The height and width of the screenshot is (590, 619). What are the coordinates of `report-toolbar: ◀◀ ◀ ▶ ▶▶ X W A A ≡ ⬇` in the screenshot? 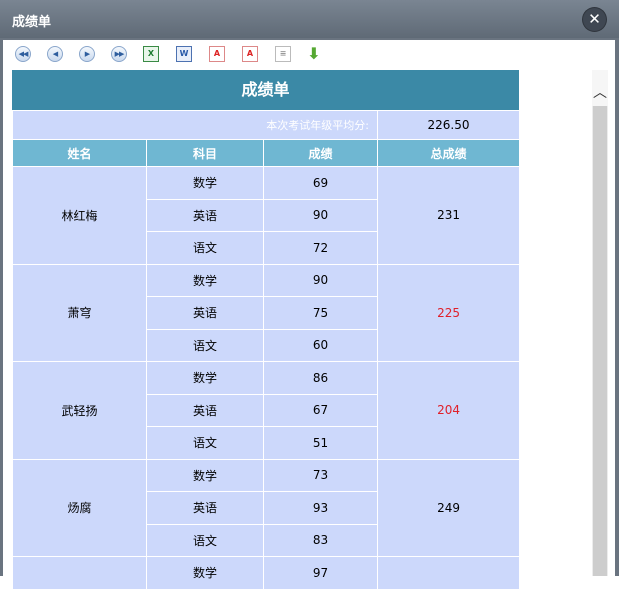 It's located at (309, 54).